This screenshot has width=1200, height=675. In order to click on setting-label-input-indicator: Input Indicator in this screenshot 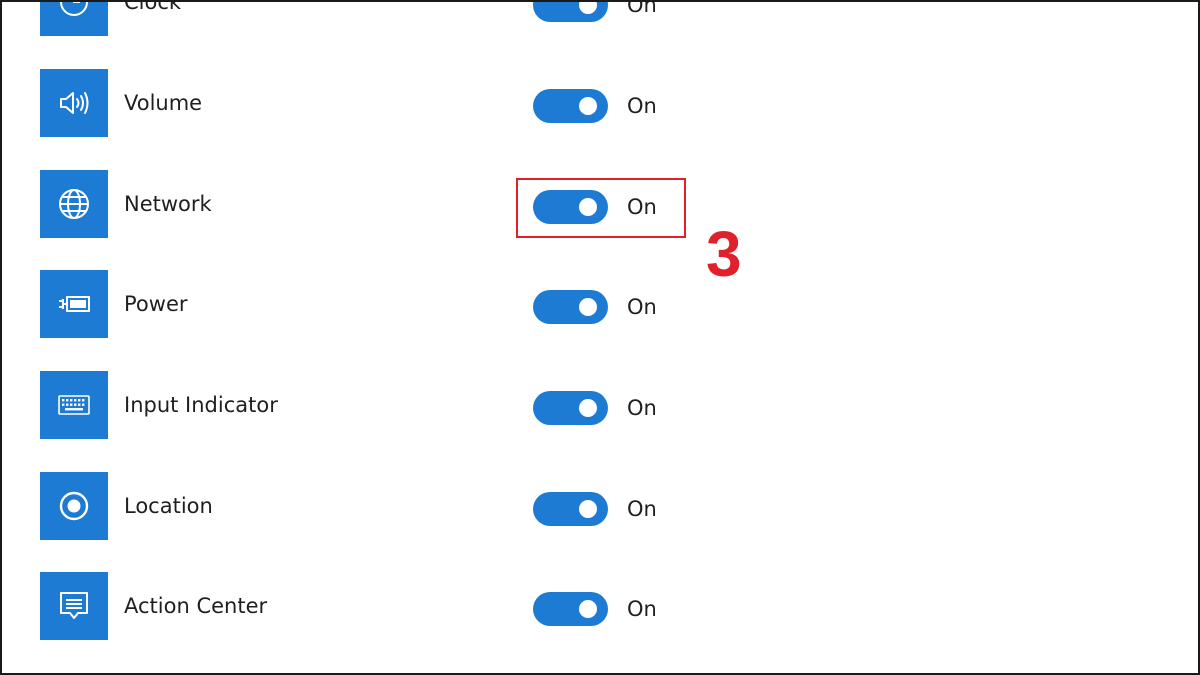, I will do `click(201, 405)`.